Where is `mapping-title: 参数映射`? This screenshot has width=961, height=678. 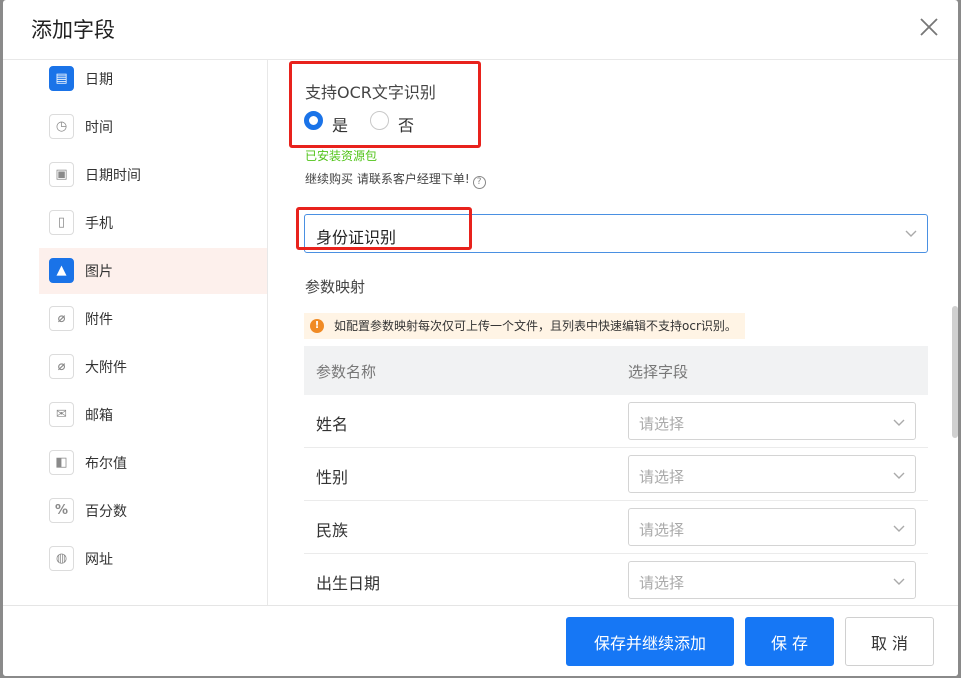 mapping-title: 参数映射 is located at coordinates (335, 287).